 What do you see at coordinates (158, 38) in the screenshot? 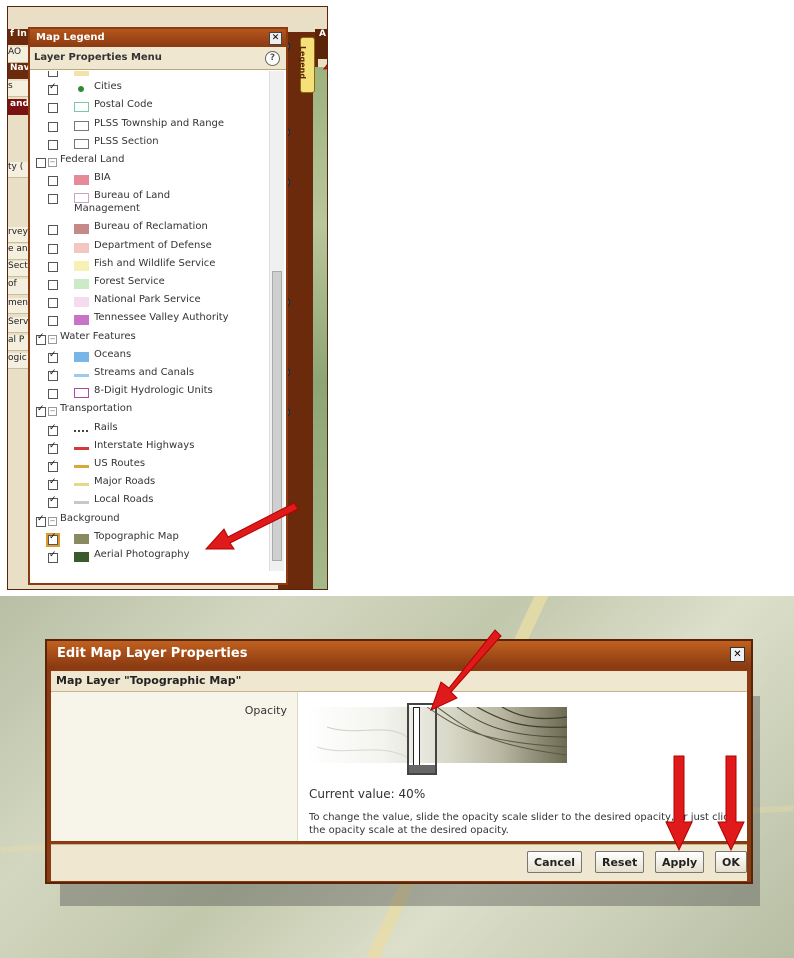
I see `legend-titlebar: Map Legend ✕` at bounding box center [158, 38].